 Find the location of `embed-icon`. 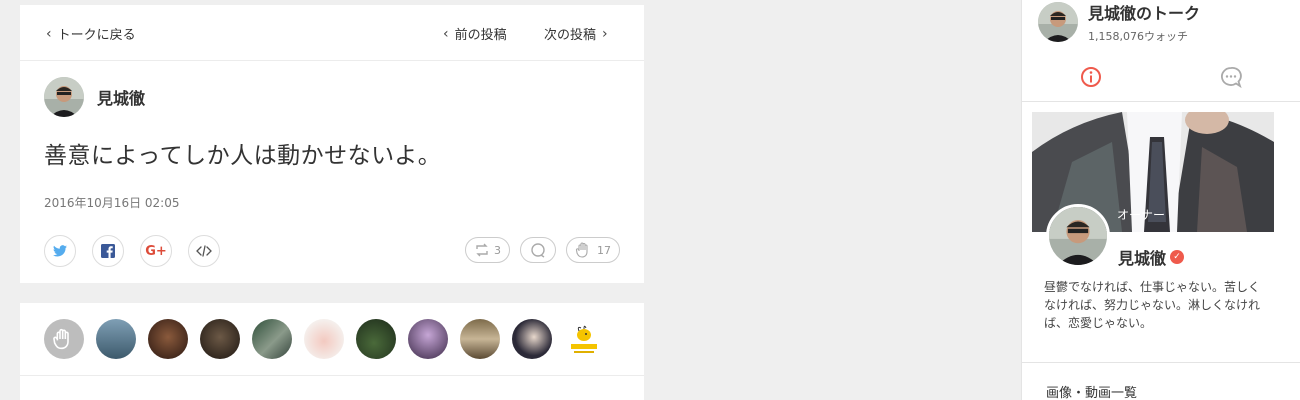

embed-icon is located at coordinates (204, 251).